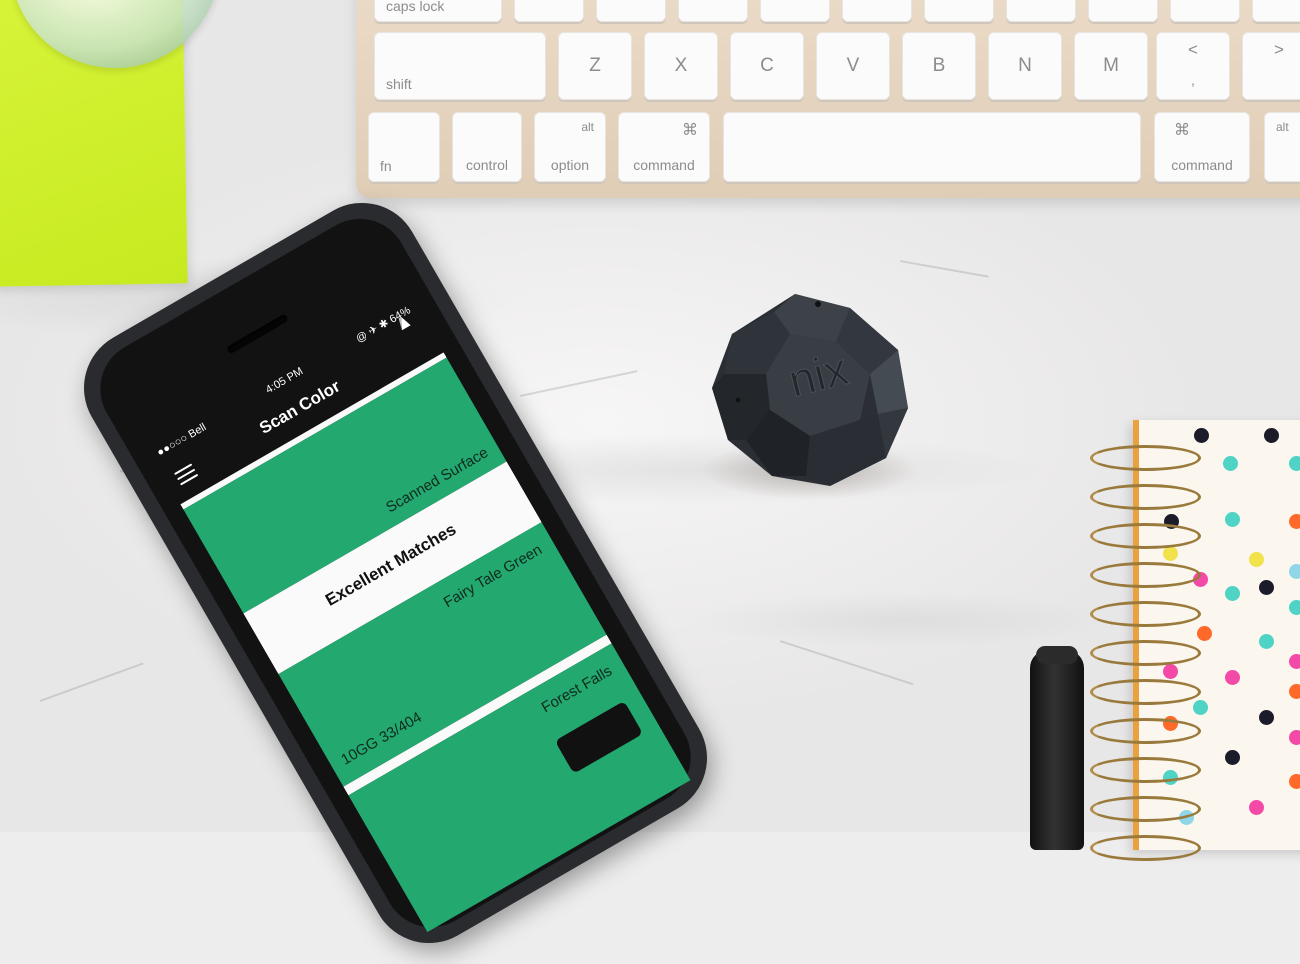  What do you see at coordinates (599, 737) in the screenshot?
I see `match-swatch-dark` at bounding box center [599, 737].